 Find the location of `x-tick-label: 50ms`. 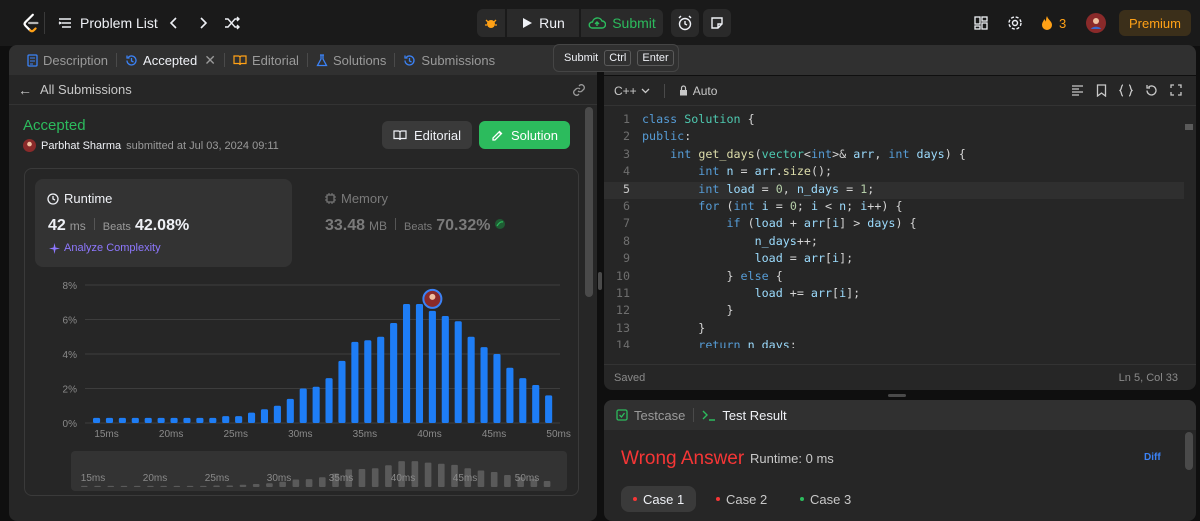

x-tick-label: 50ms is located at coordinates (558, 434).